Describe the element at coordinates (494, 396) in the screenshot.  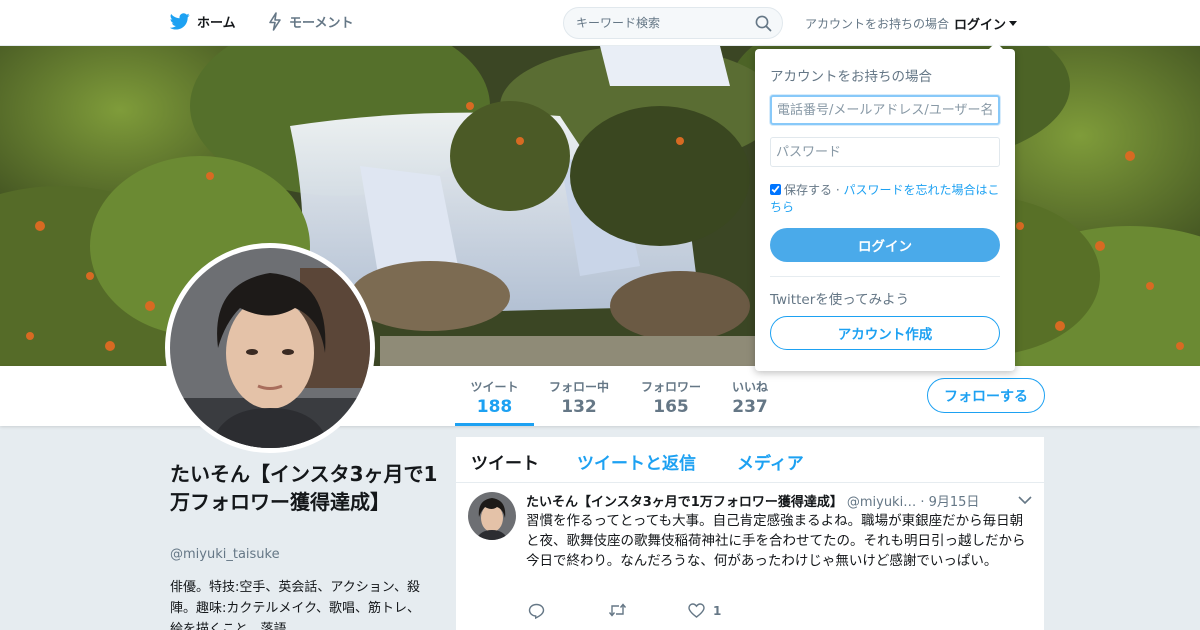
I see `stat-tweets: ツイート 188` at that location.